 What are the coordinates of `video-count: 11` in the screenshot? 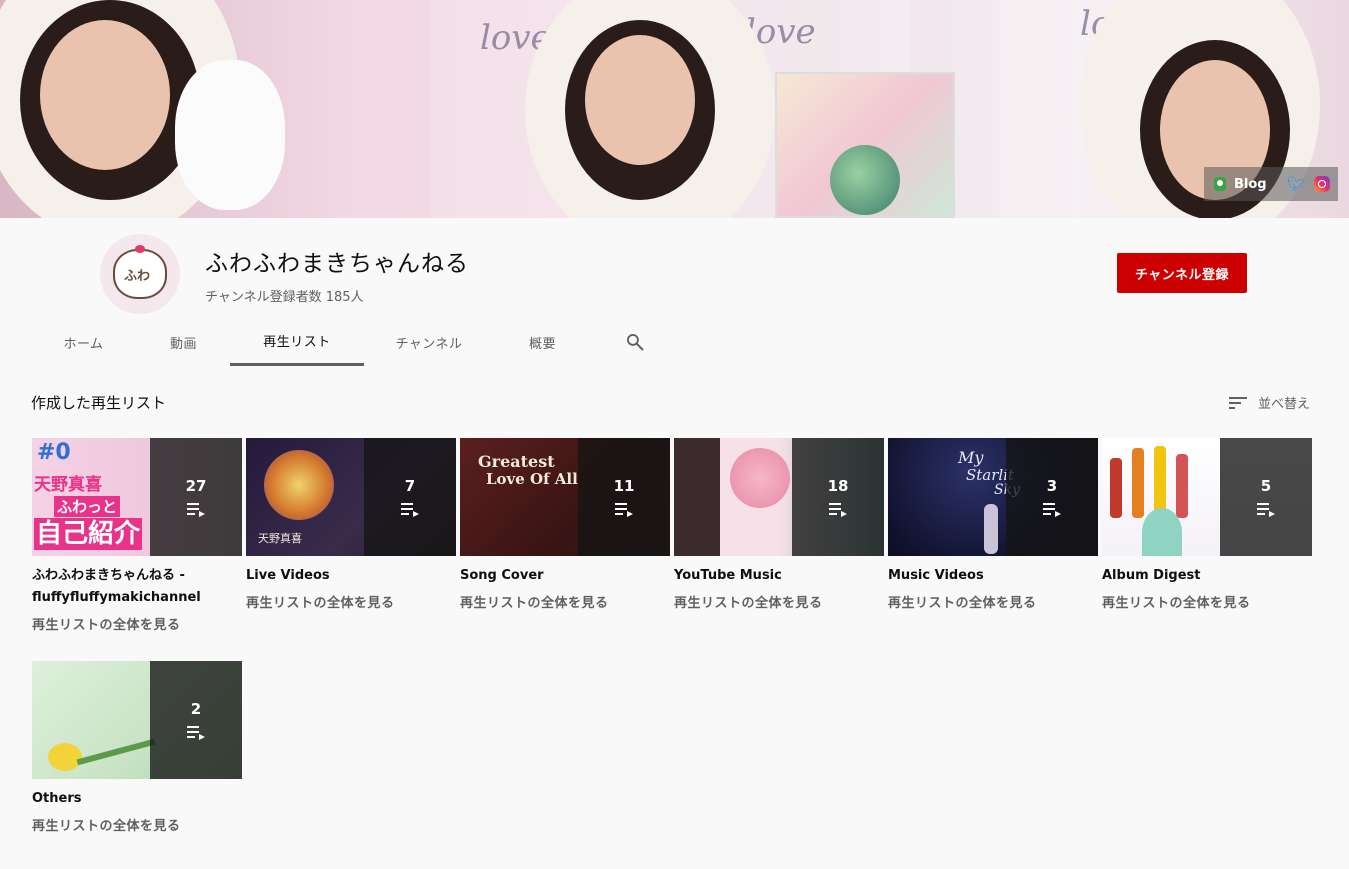 It's located at (624, 486).